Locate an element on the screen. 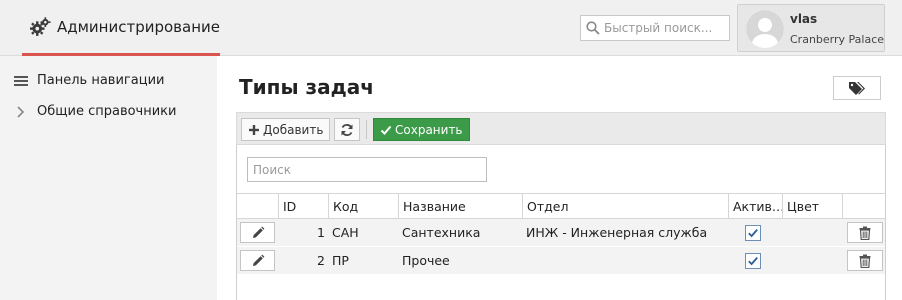 This screenshot has height=300, width=902. column-header-actions is located at coordinates (257, 206).